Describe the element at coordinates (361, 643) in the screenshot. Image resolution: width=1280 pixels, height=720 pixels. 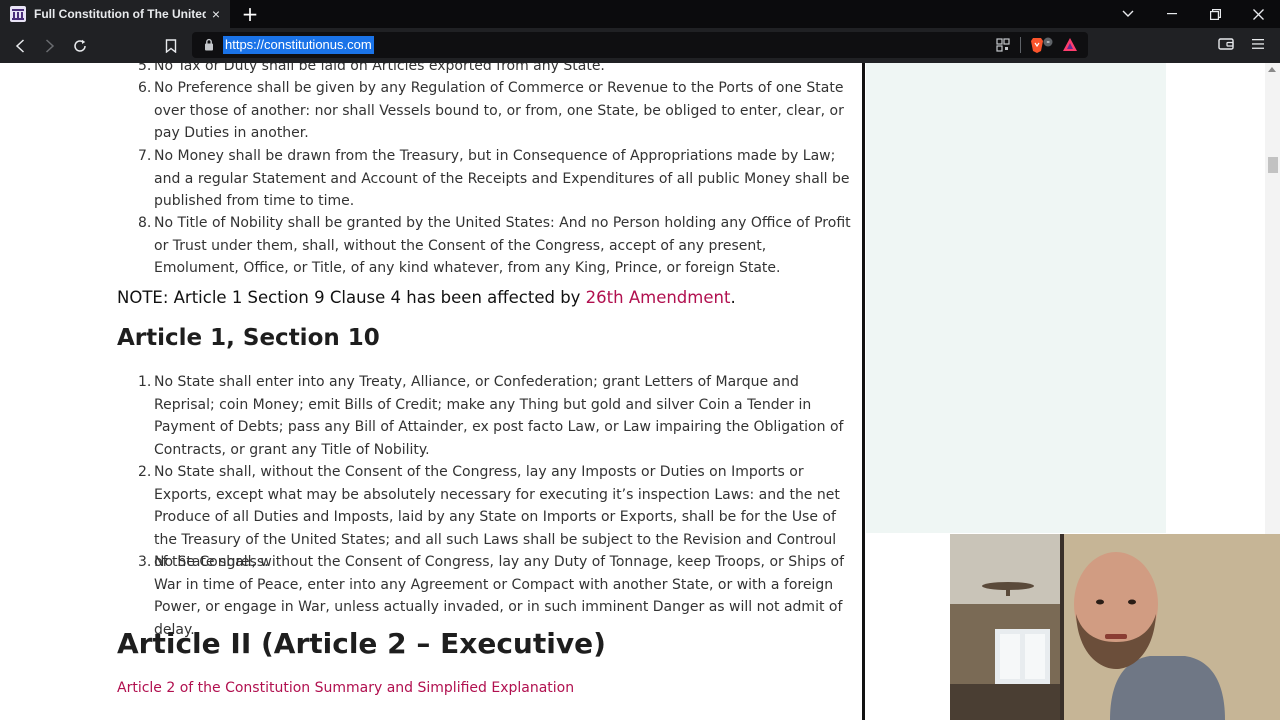
I see `article-heading: Article II (Article 2 – Executive)` at that location.